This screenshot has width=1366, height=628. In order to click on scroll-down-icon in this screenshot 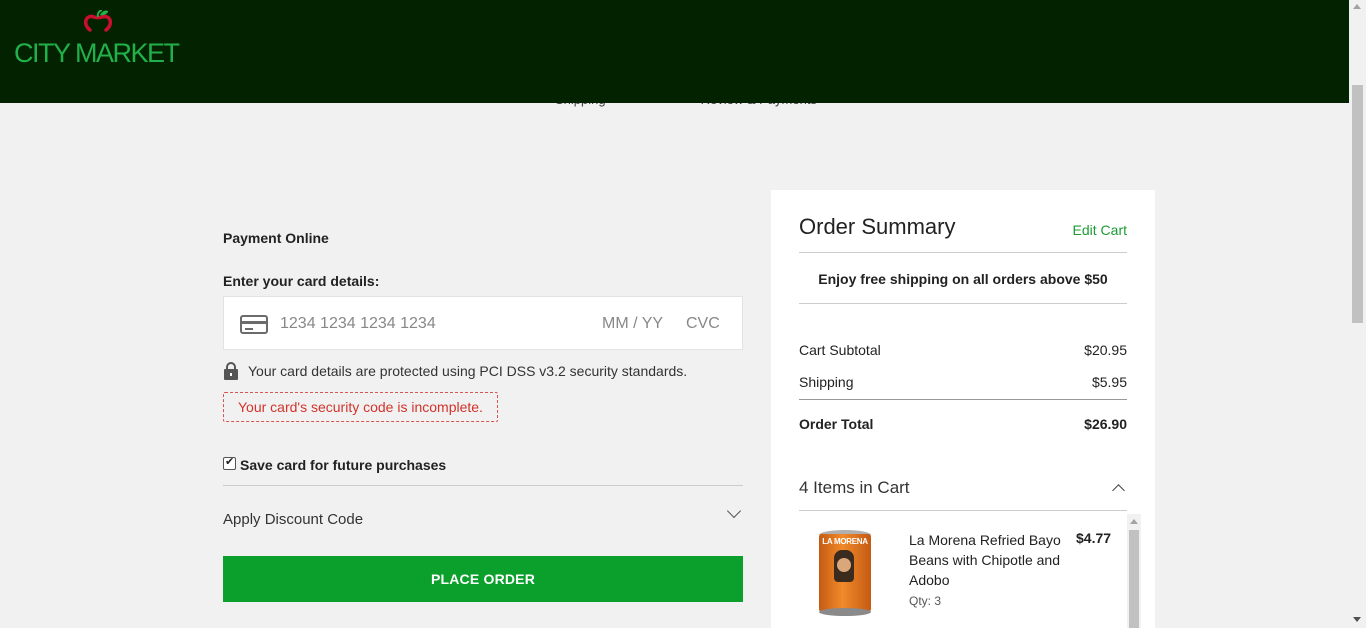, I will do `click(1357, 619)`.